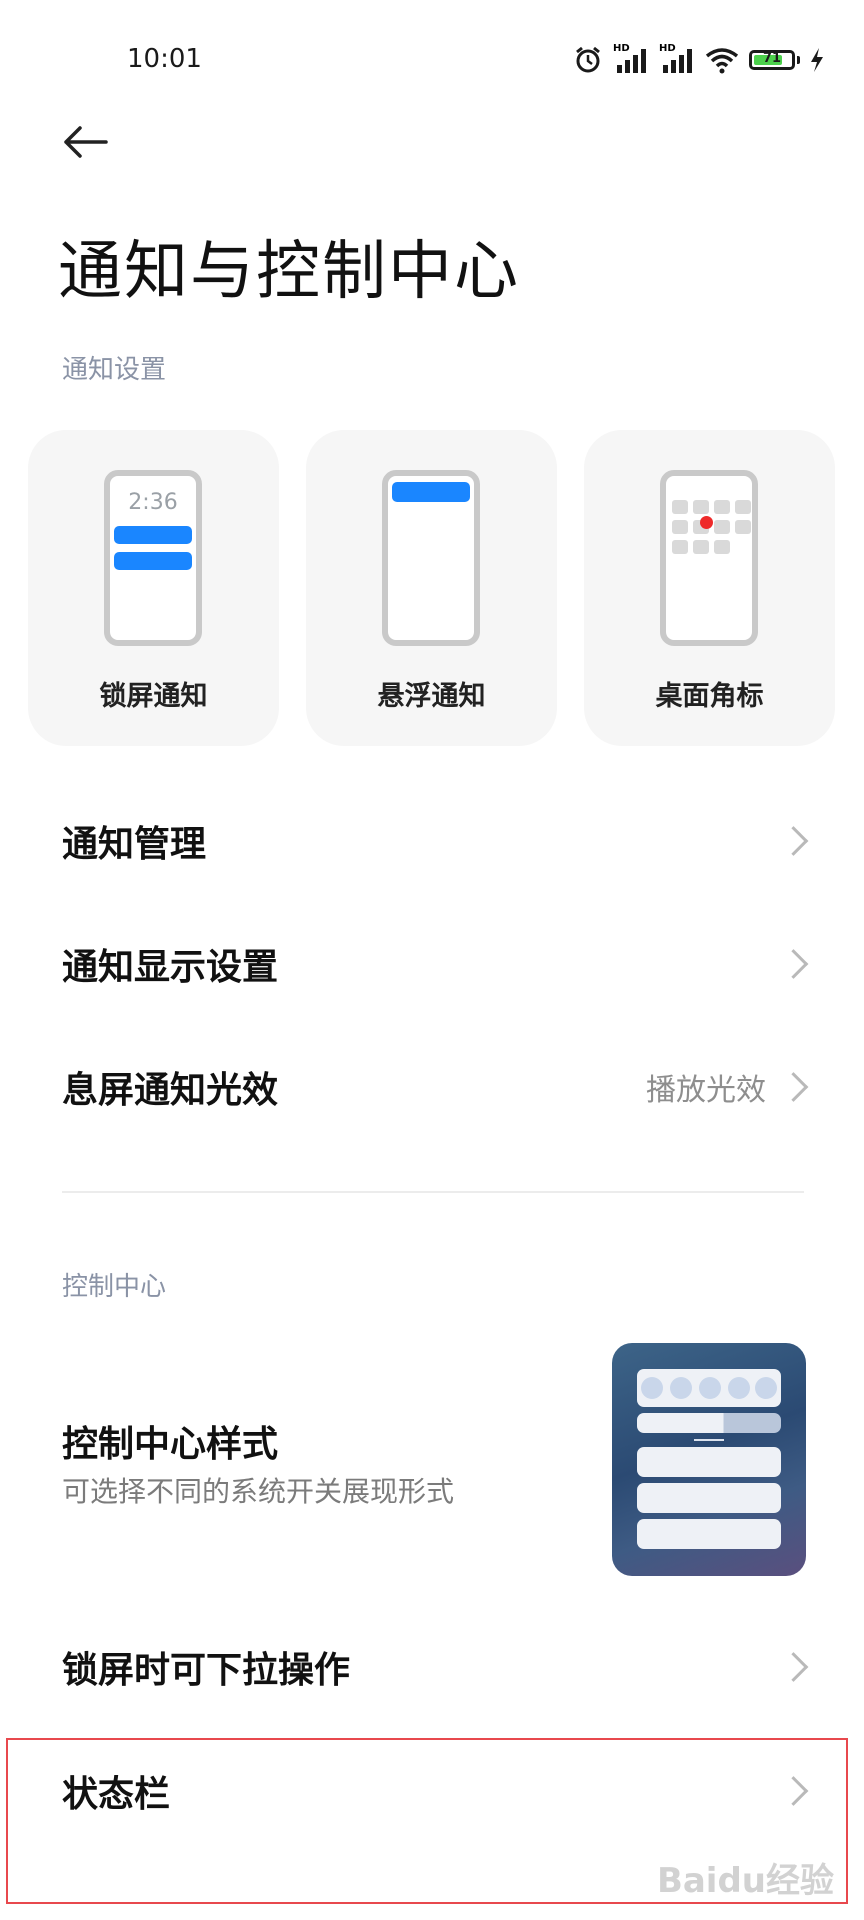 The image size is (864, 1920). Describe the element at coordinates (433, 1192) in the screenshot. I see `section-divider` at that location.